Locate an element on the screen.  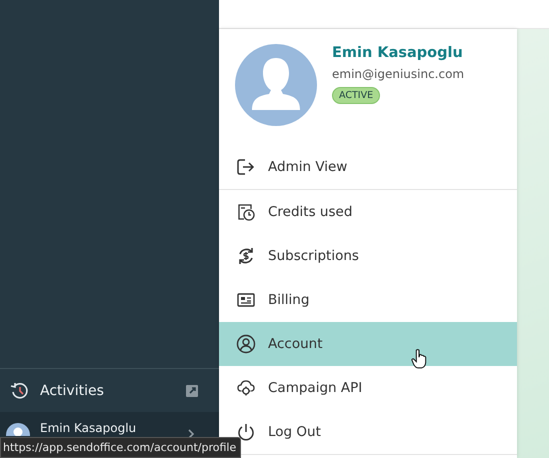
profile-email: emin@igeniusinc.com is located at coordinates (398, 74).